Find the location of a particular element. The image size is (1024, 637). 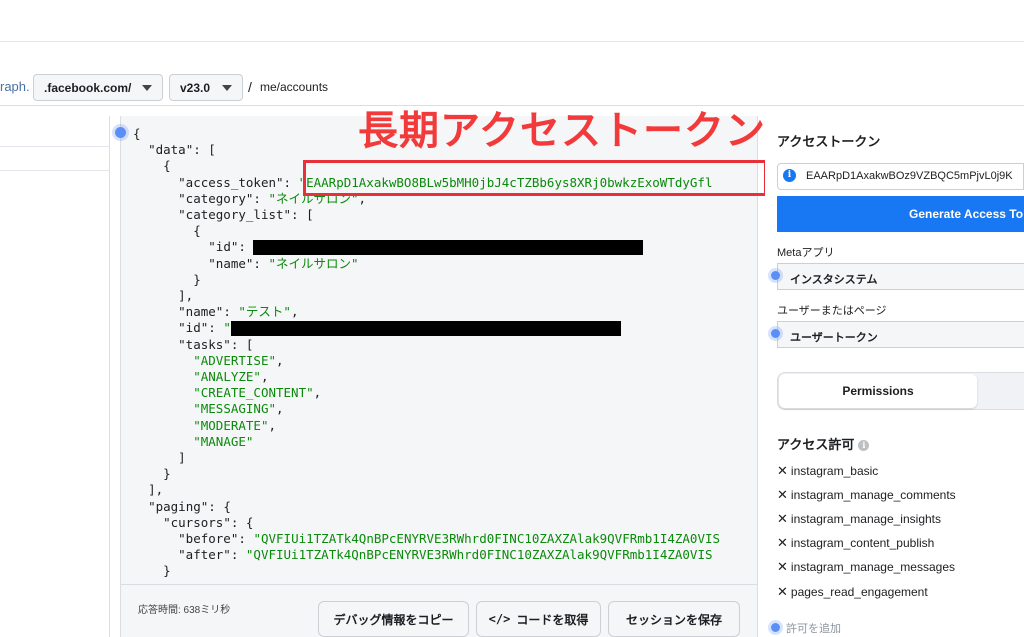

get-code-button: </> コードを取得 is located at coordinates (538, 619).